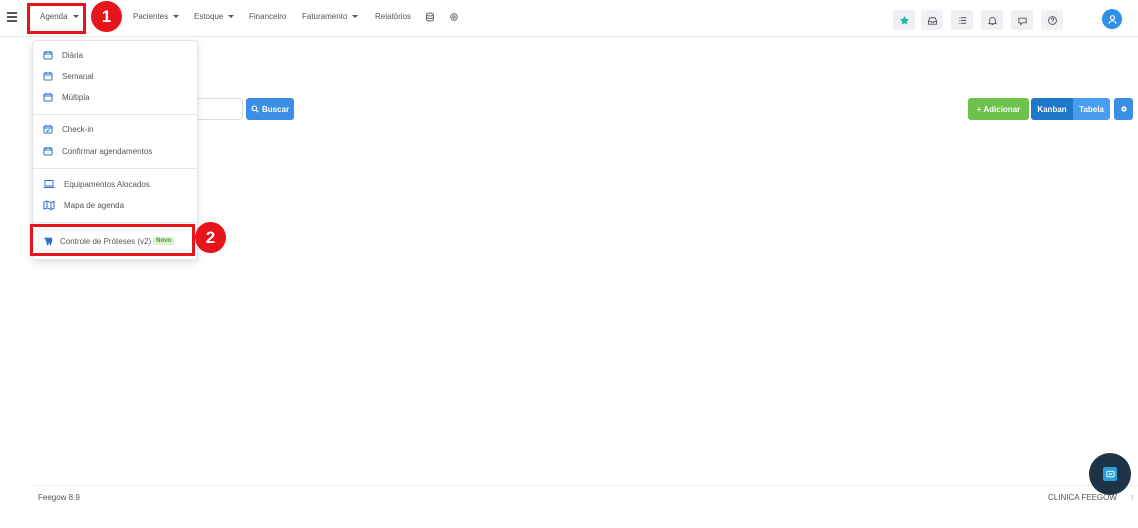 This screenshot has width=1138, height=528. What do you see at coordinates (94, 205) in the screenshot?
I see `menu-item-mapa-label: Mapa de agenda` at bounding box center [94, 205].